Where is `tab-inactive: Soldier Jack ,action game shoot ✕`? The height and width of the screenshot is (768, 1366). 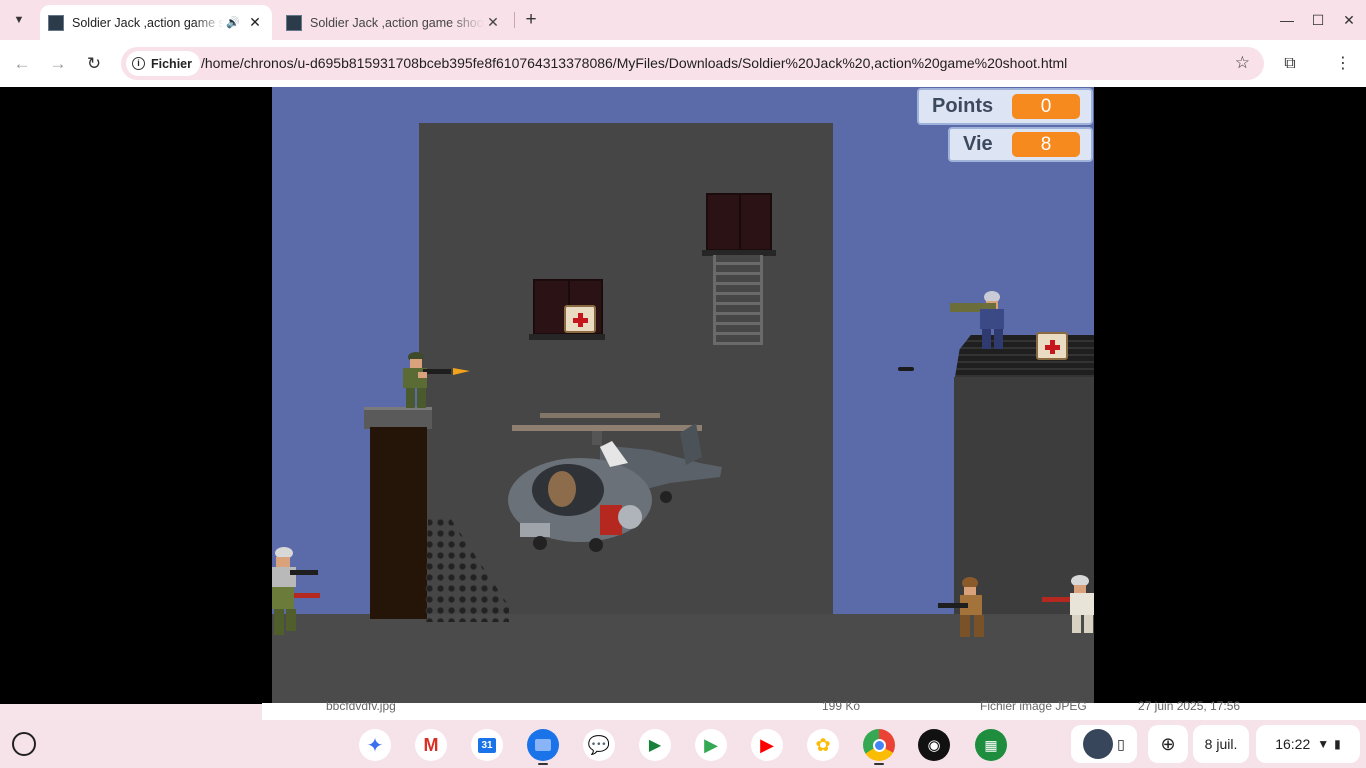
tab-inactive: Soldier Jack ,action game shoot ✕ is located at coordinates (394, 22).